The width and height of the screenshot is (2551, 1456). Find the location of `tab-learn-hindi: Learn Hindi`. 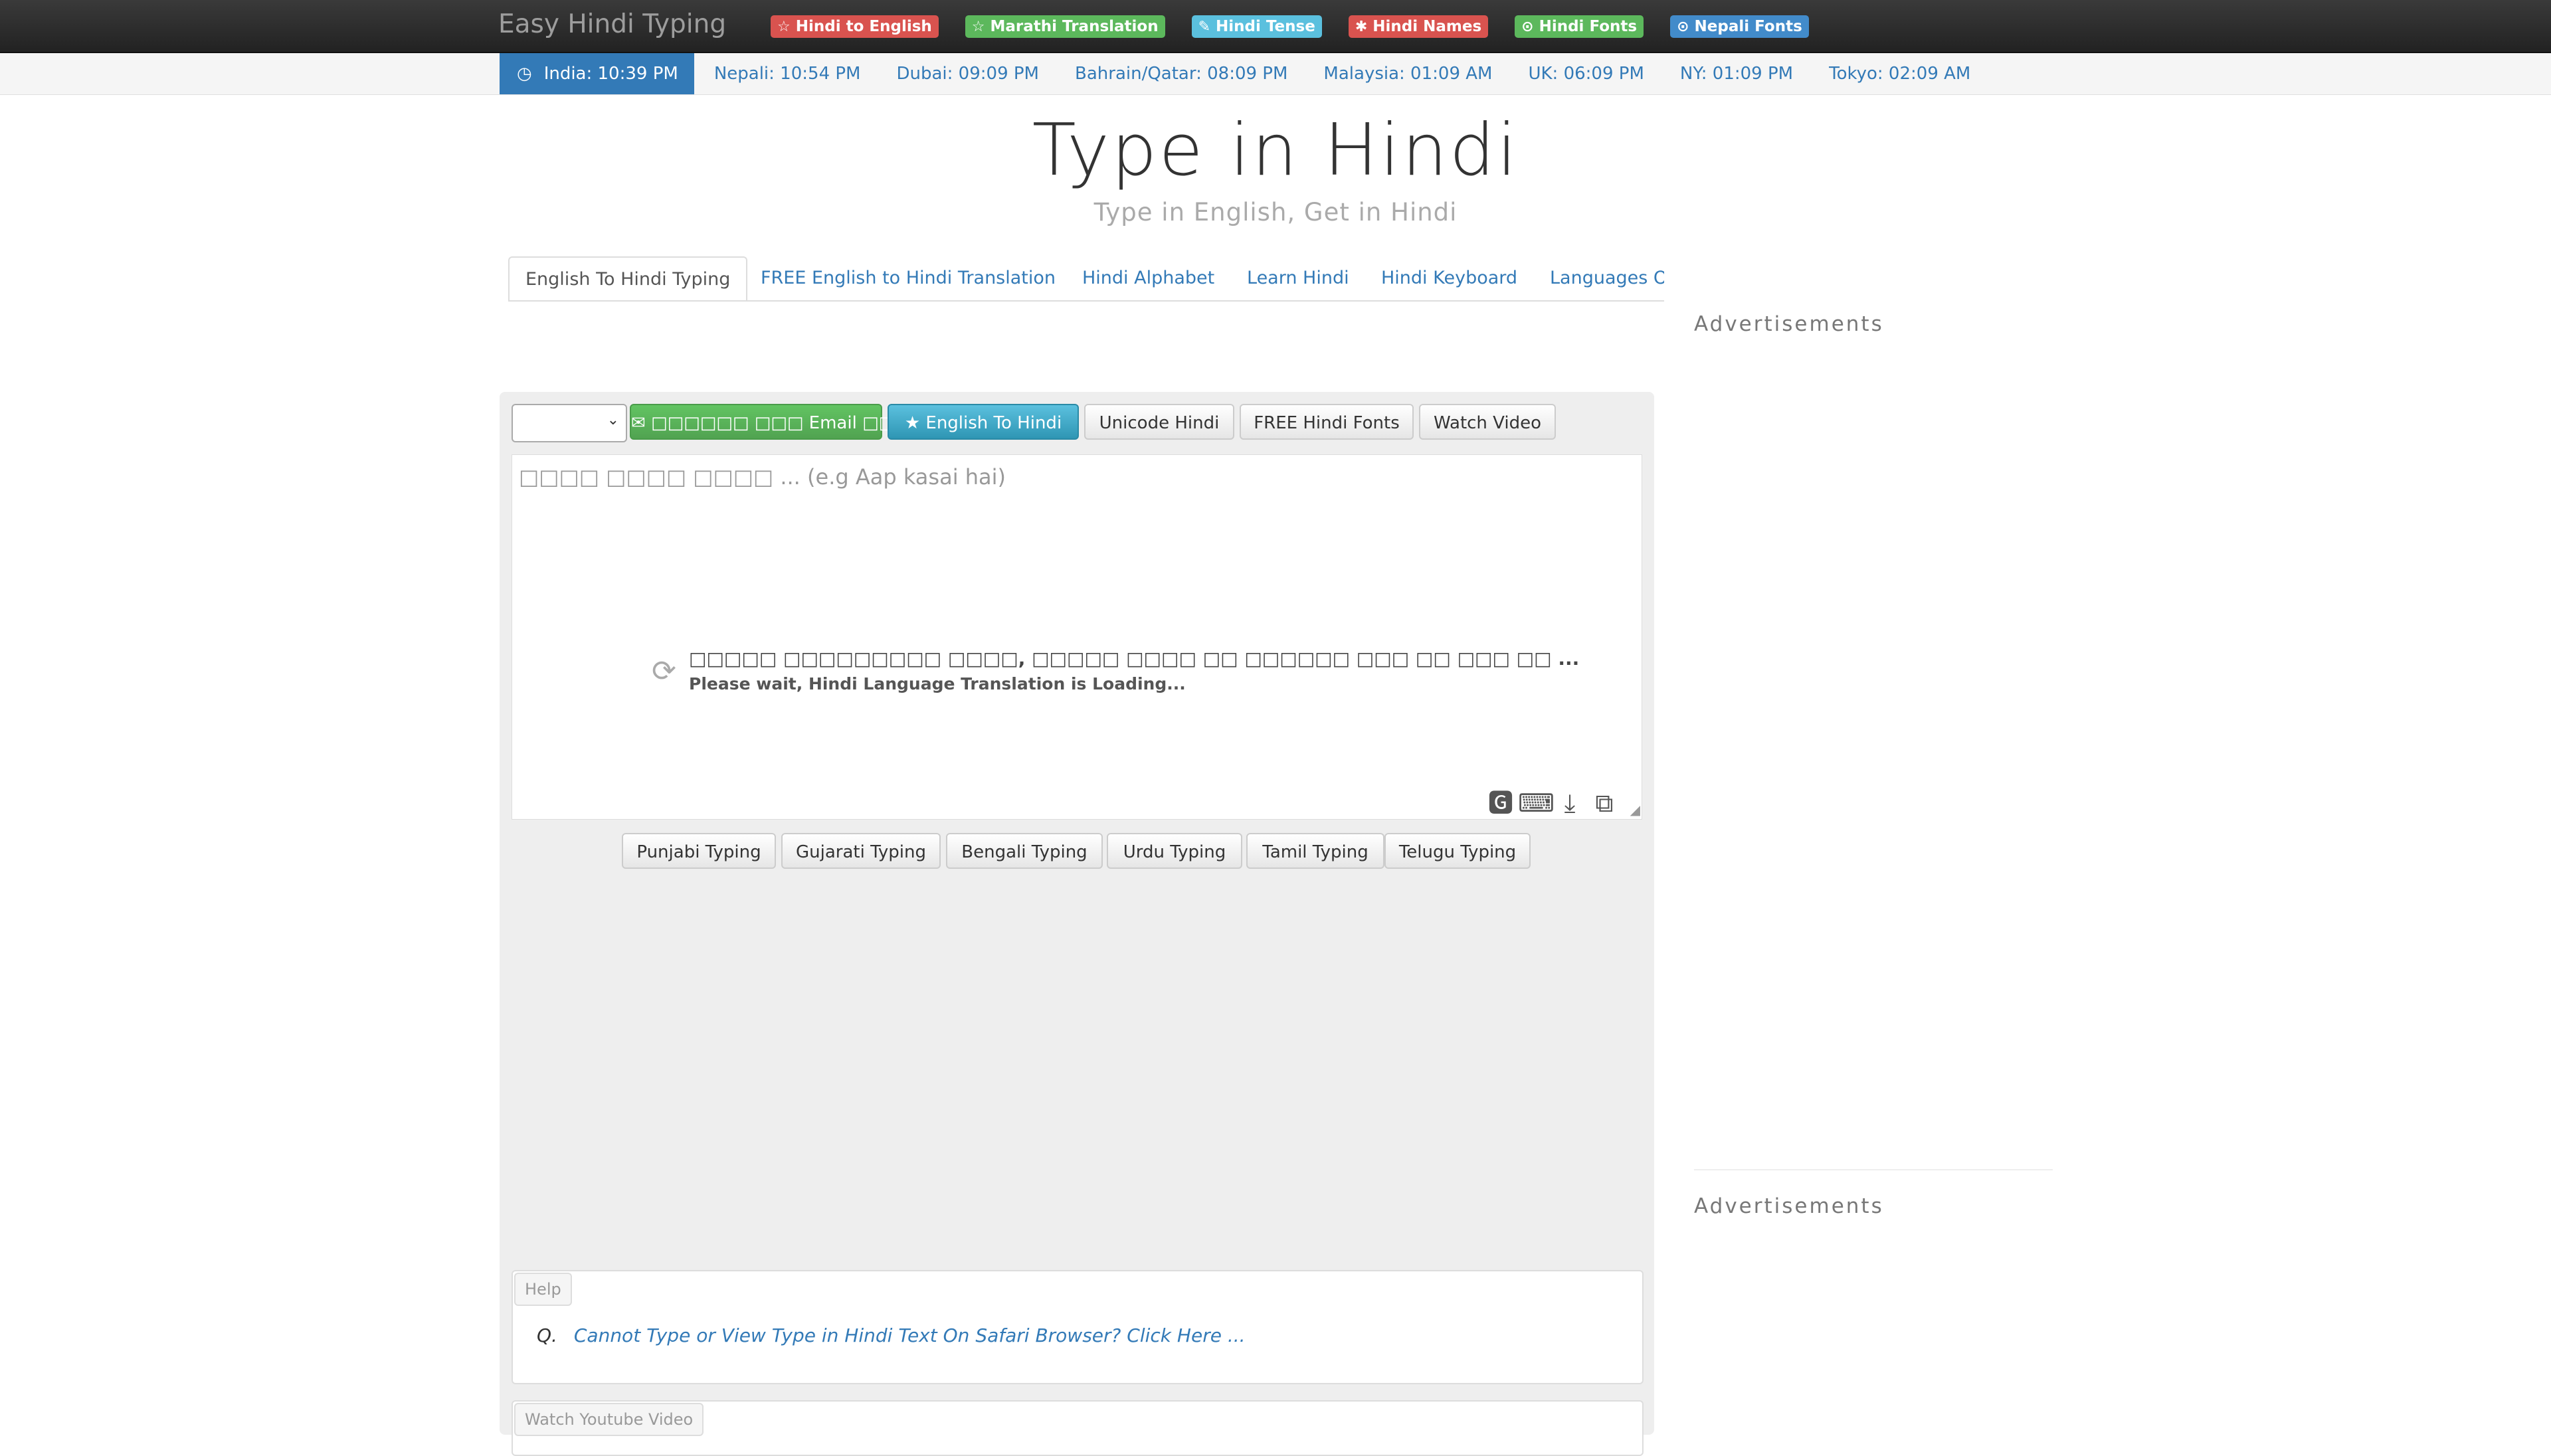

tab-learn-hindi: Learn Hindi is located at coordinates (1298, 277).